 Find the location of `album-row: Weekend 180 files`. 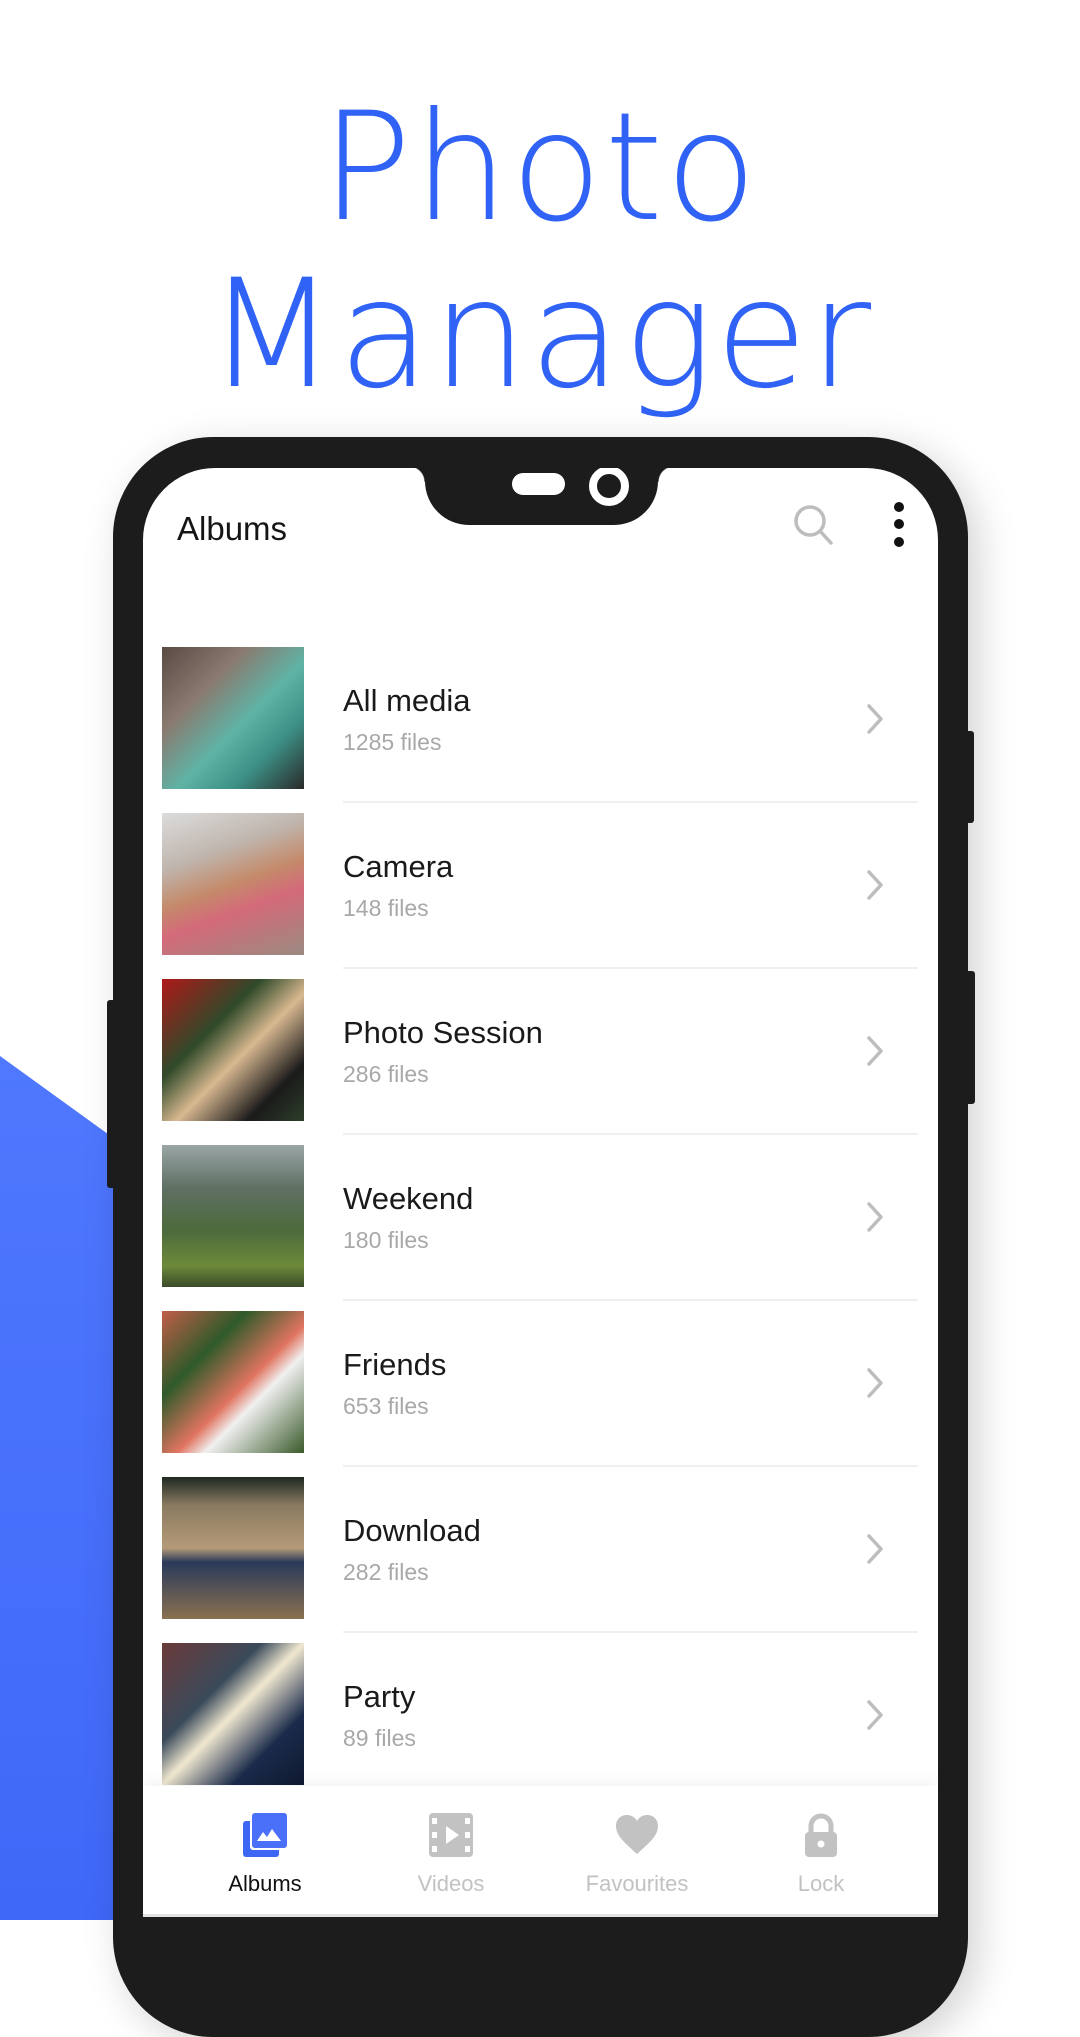

album-row: Weekend 180 files is located at coordinates (540, 1228).